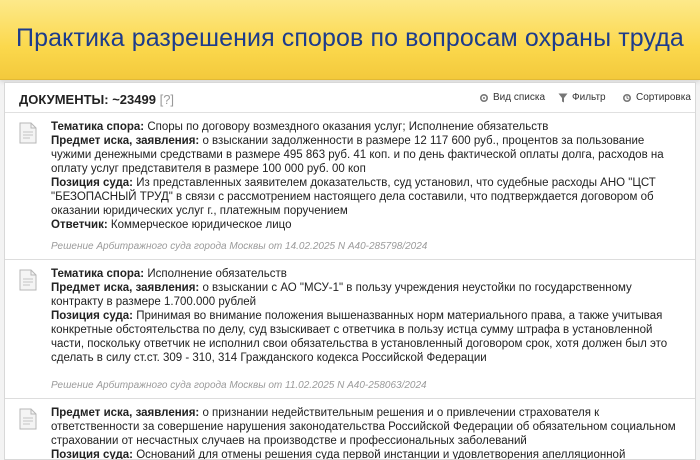 This screenshot has width=700, height=460. I want to click on filter-button: Фильтр, so click(582, 97).